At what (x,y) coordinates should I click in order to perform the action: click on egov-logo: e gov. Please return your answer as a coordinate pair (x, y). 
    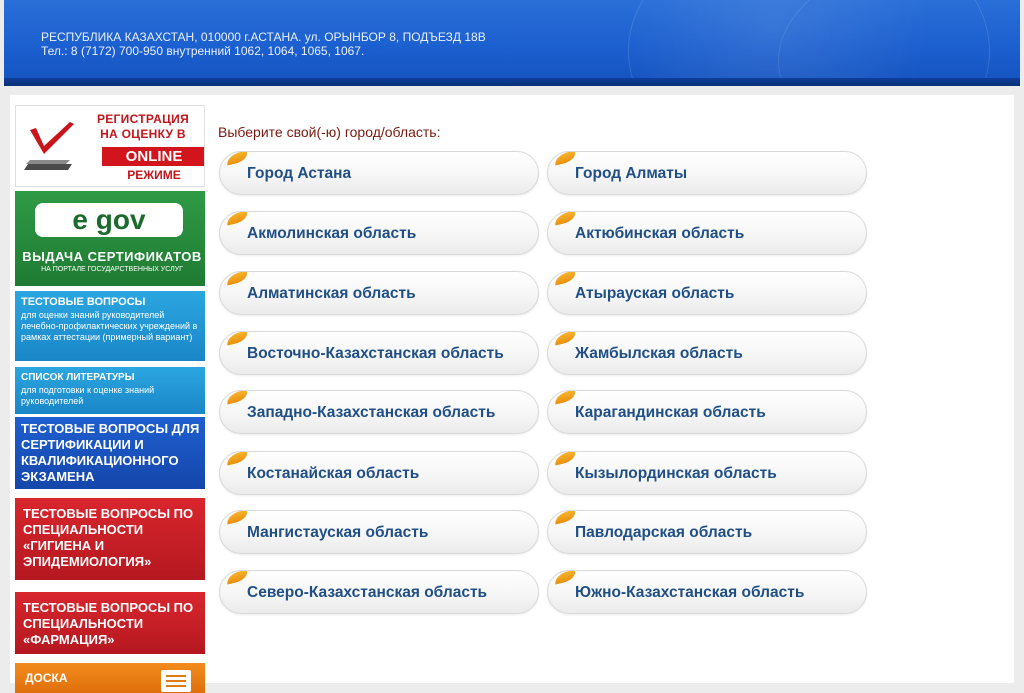
    Looking at the image, I should click on (109, 220).